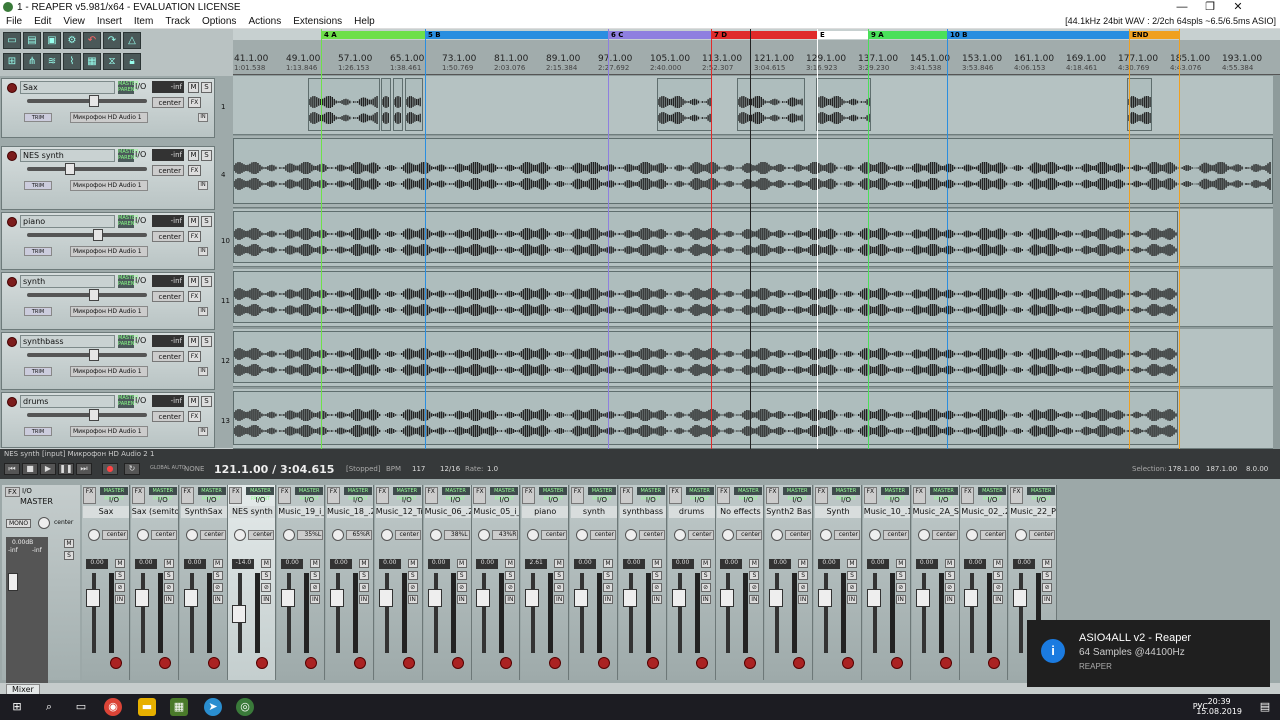 The width and height of the screenshot is (1280, 720). I want to click on input-select: Микрофон HD Audio 1, so click(109, 311).